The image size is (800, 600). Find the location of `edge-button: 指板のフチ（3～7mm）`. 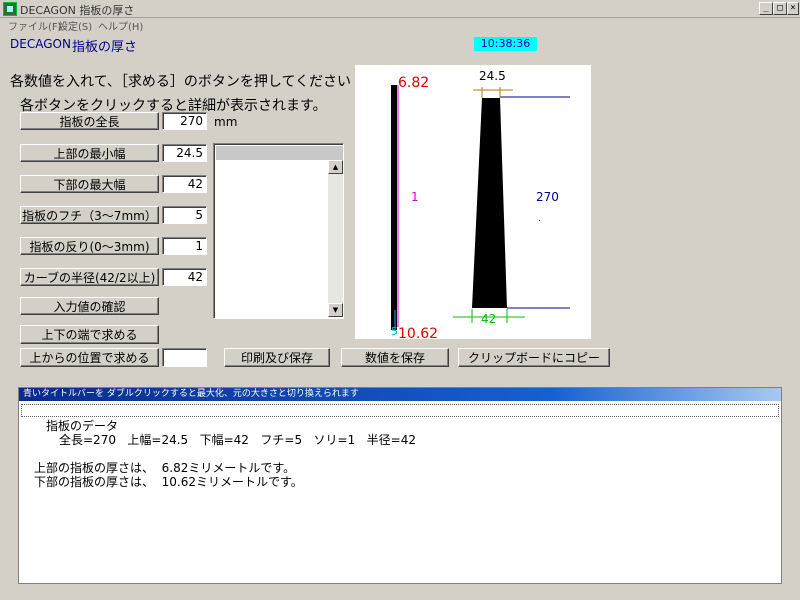

edge-button: 指板のフチ（3～7mm） is located at coordinates (89, 215).